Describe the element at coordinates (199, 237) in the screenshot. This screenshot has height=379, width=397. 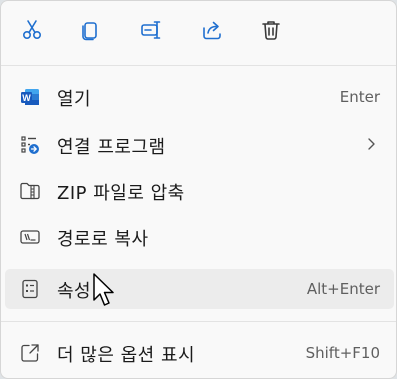
I see `menu-item-copy-as-path: 경로로 복사` at that location.